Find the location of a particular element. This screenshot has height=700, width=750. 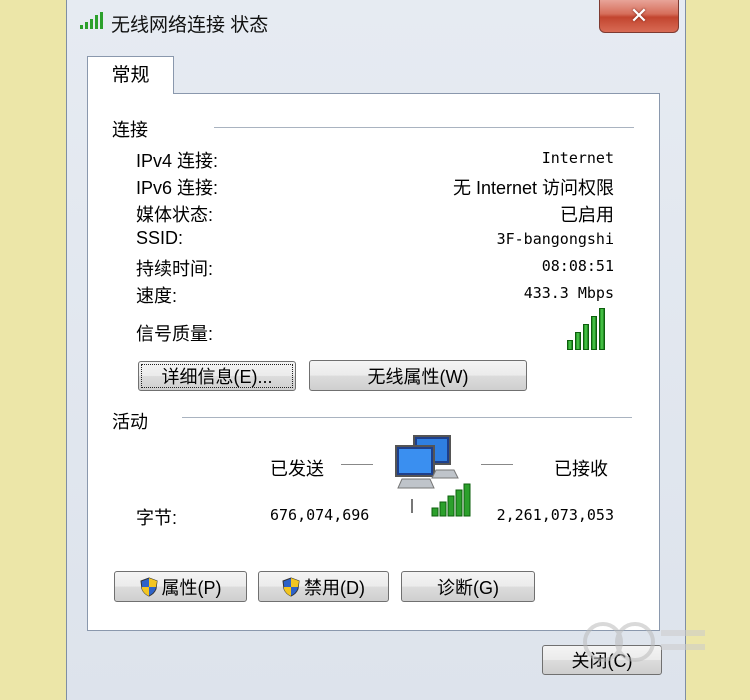

ssid-value: 3F-bangongshi is located at coordinates (555, 239).